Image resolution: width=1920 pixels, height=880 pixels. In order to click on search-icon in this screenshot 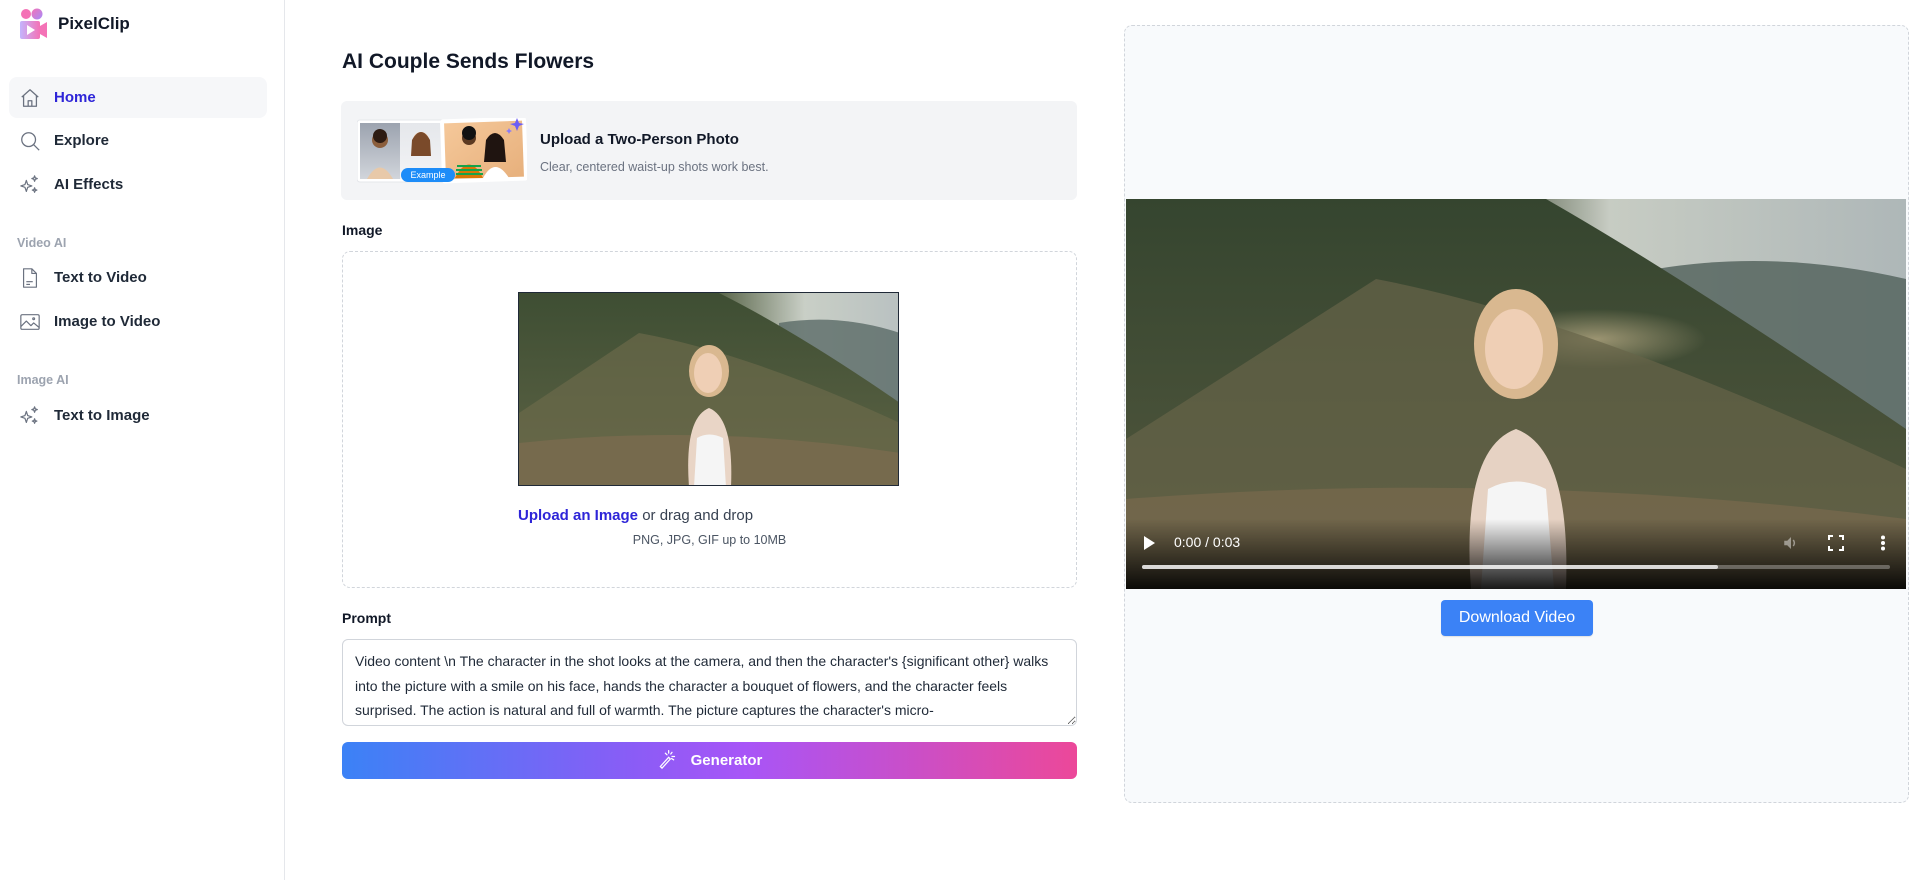, I will do `click(30, 141)`.